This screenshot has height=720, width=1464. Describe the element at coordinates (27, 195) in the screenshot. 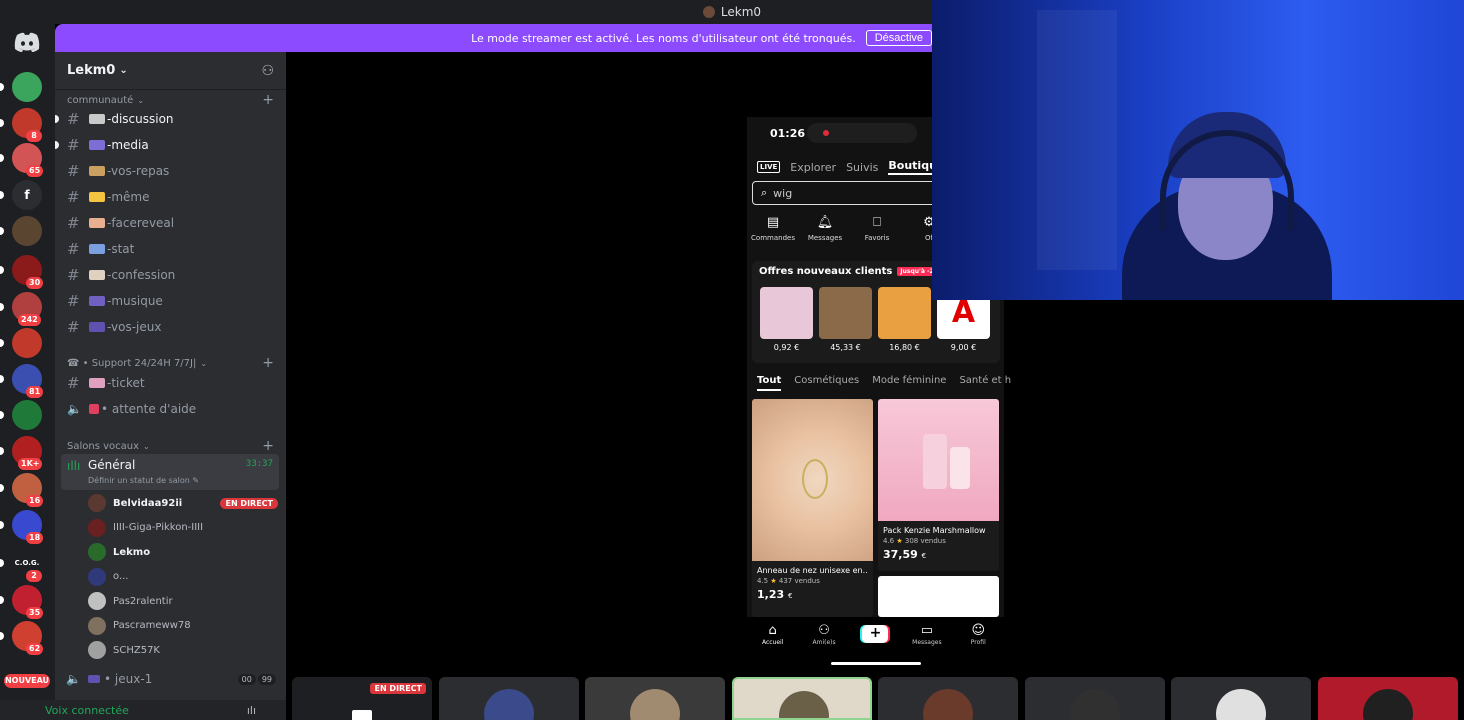

I see `server-icon: f` at that location.